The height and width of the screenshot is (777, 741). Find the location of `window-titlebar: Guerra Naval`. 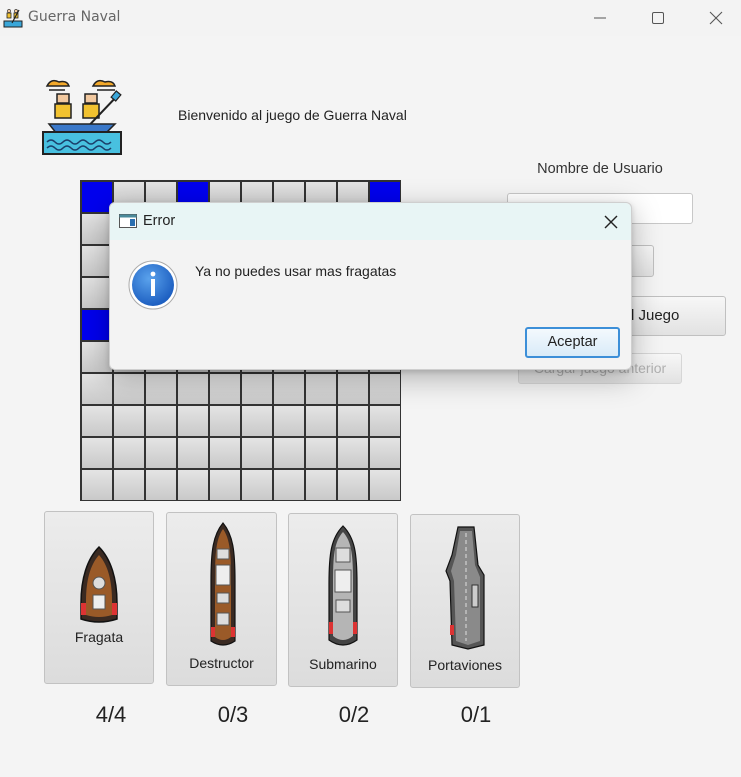

window-titlebar: Guerra Naval is located at coordinates (370, 18).